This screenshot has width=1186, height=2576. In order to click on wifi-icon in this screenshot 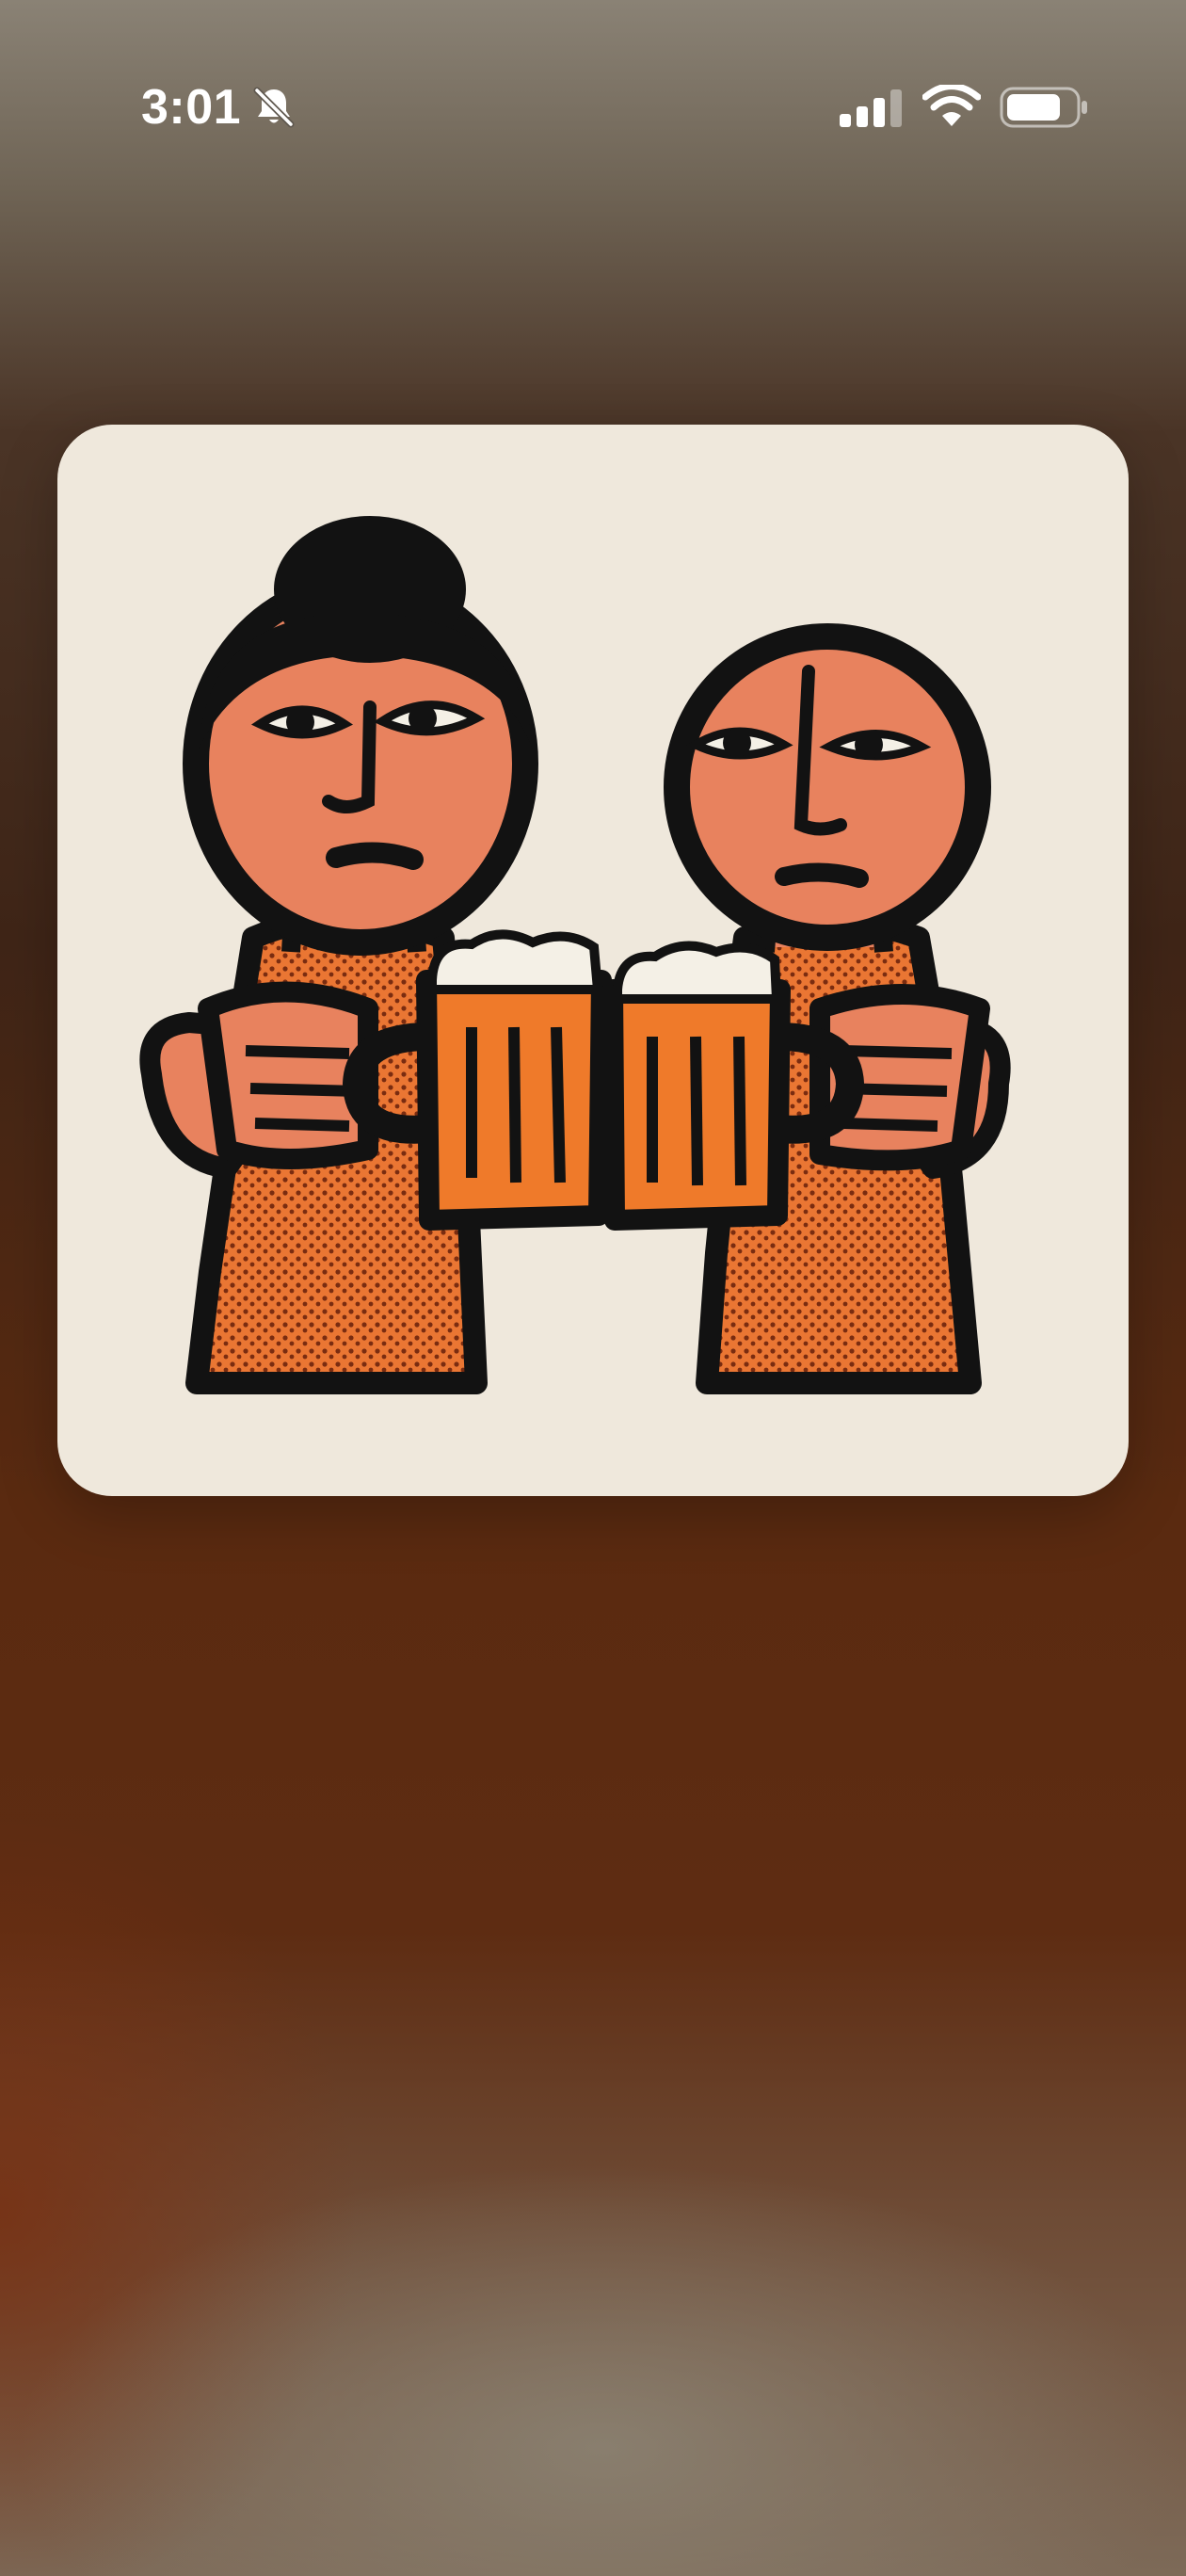, I will do `click(951, 105)`.